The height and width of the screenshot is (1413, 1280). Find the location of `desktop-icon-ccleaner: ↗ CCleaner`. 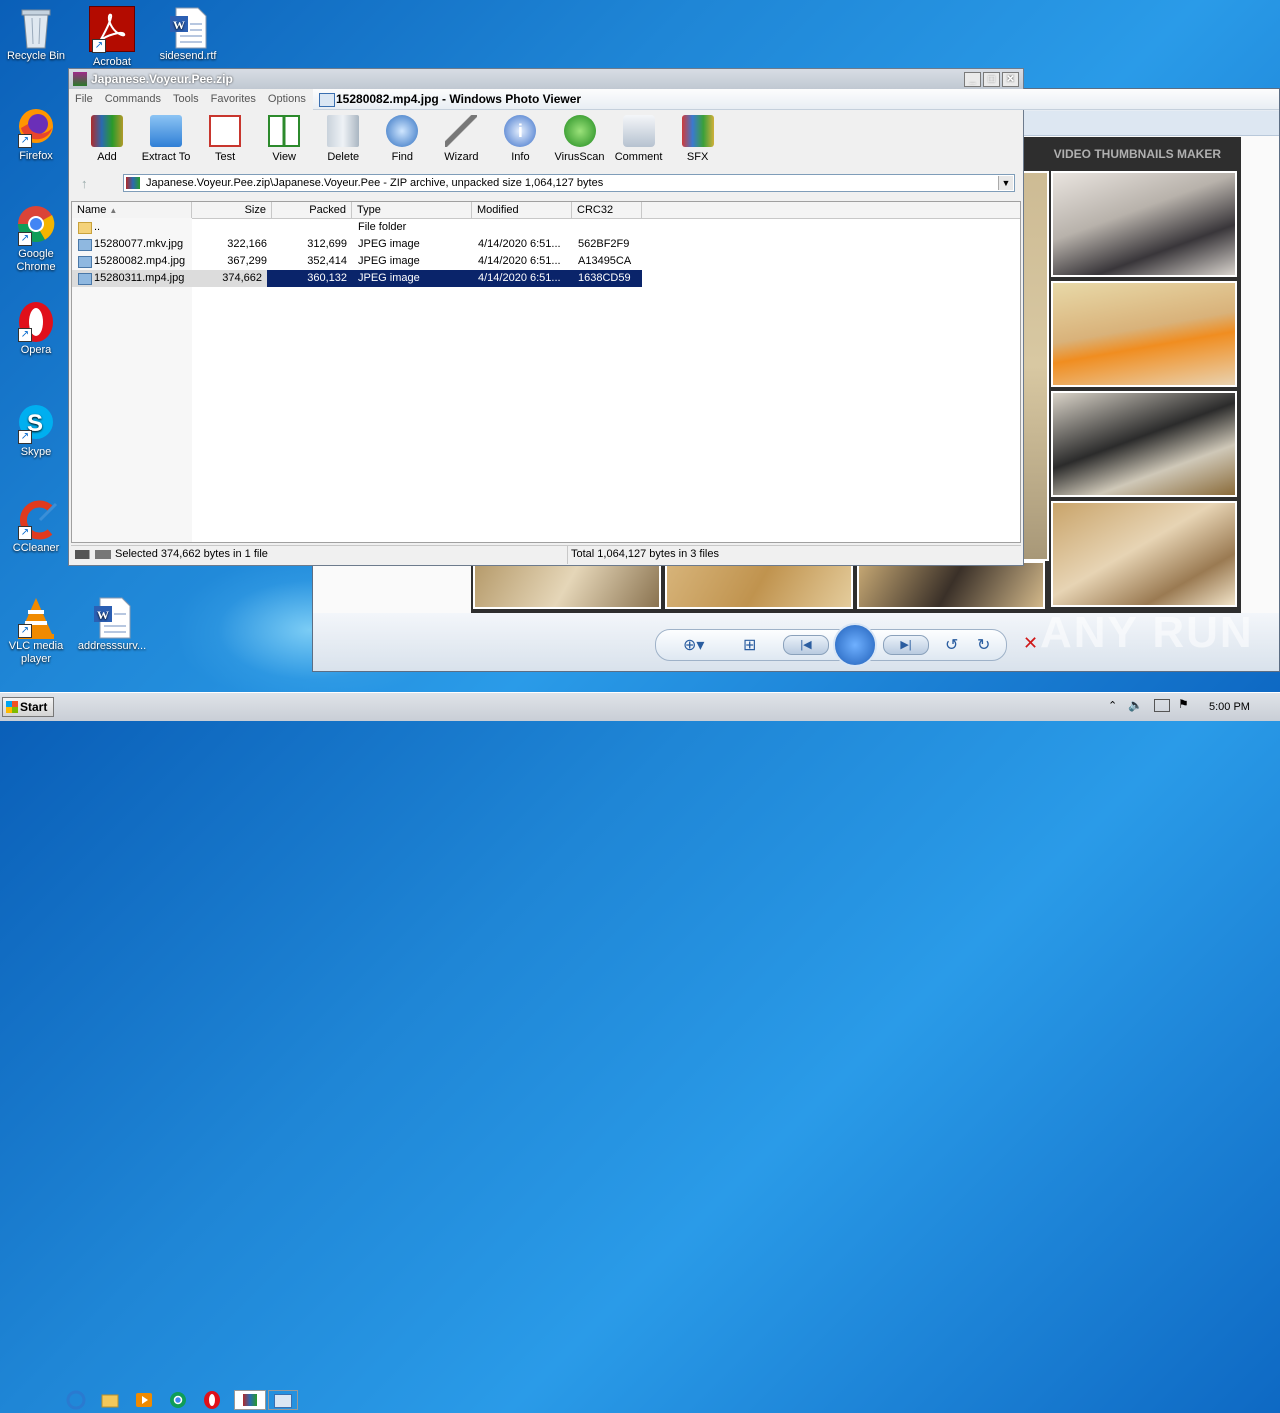

desktop-icon-ccleaner: ↗ CCleaner is located at coordinates (36, 526).